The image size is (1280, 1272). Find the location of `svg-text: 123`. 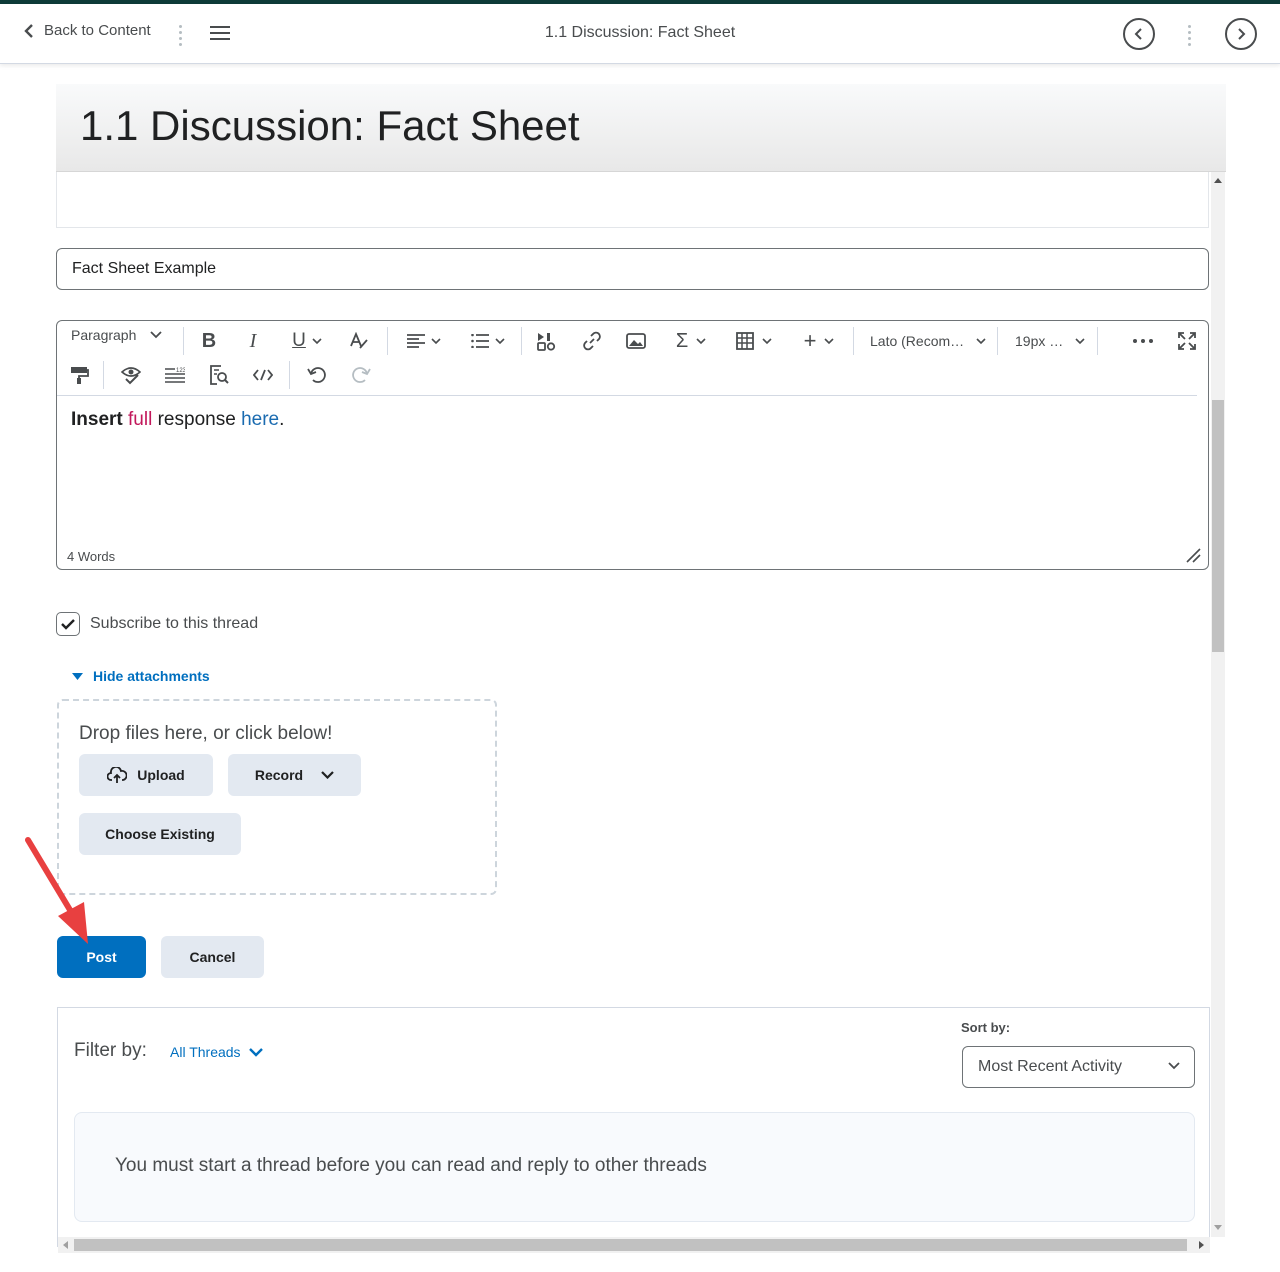

svg-text: 123 is located at coordinates (180, 371).